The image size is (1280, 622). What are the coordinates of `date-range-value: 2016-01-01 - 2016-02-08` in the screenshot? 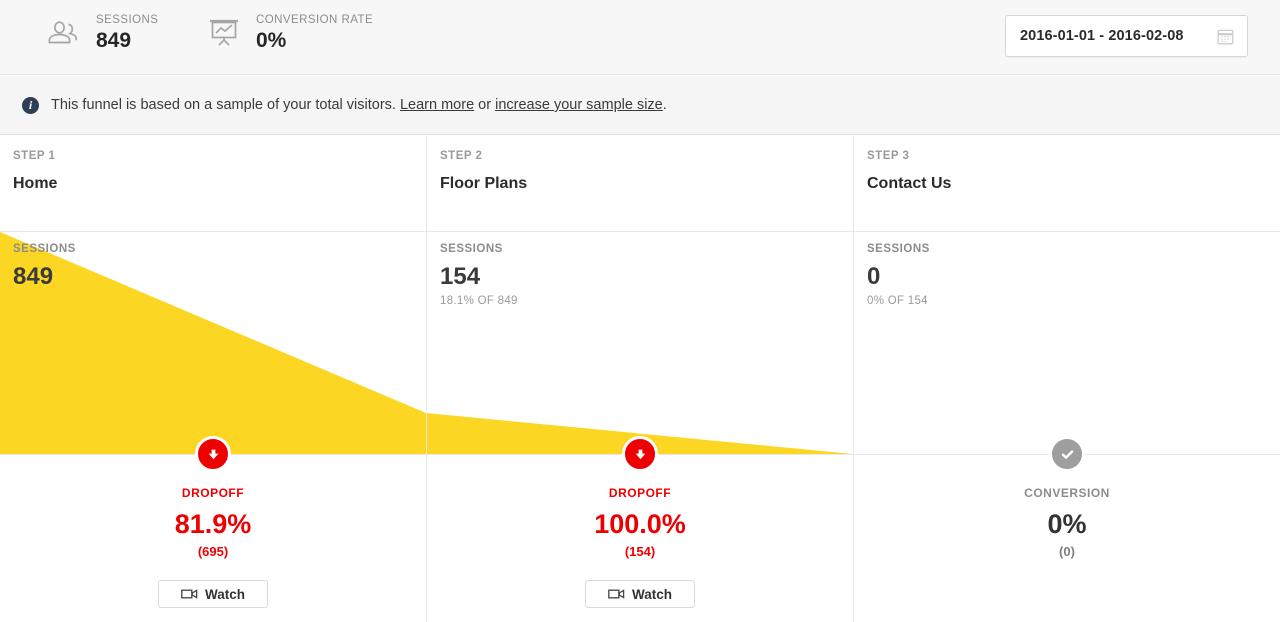 It's located at (1102, 36).